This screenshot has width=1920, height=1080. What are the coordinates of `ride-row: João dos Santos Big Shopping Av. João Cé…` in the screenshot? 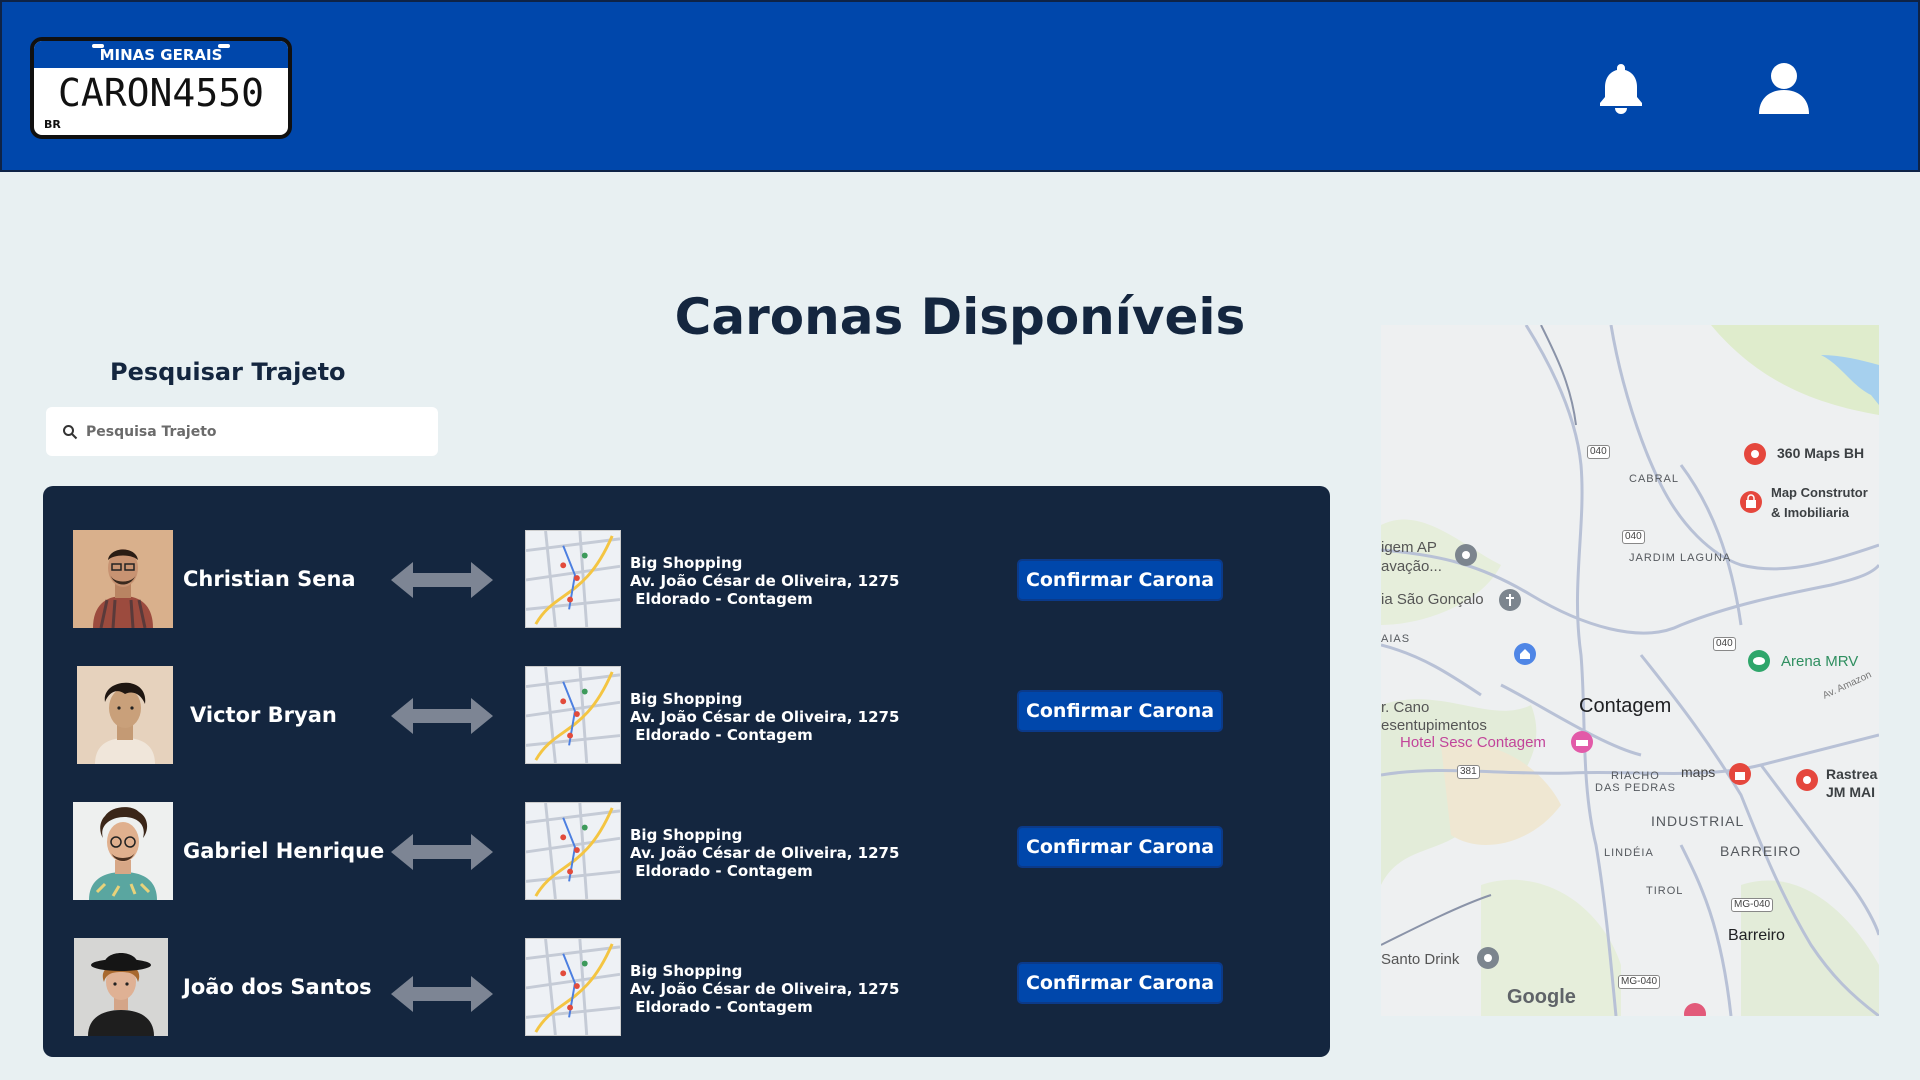 It's located at (686, 988).